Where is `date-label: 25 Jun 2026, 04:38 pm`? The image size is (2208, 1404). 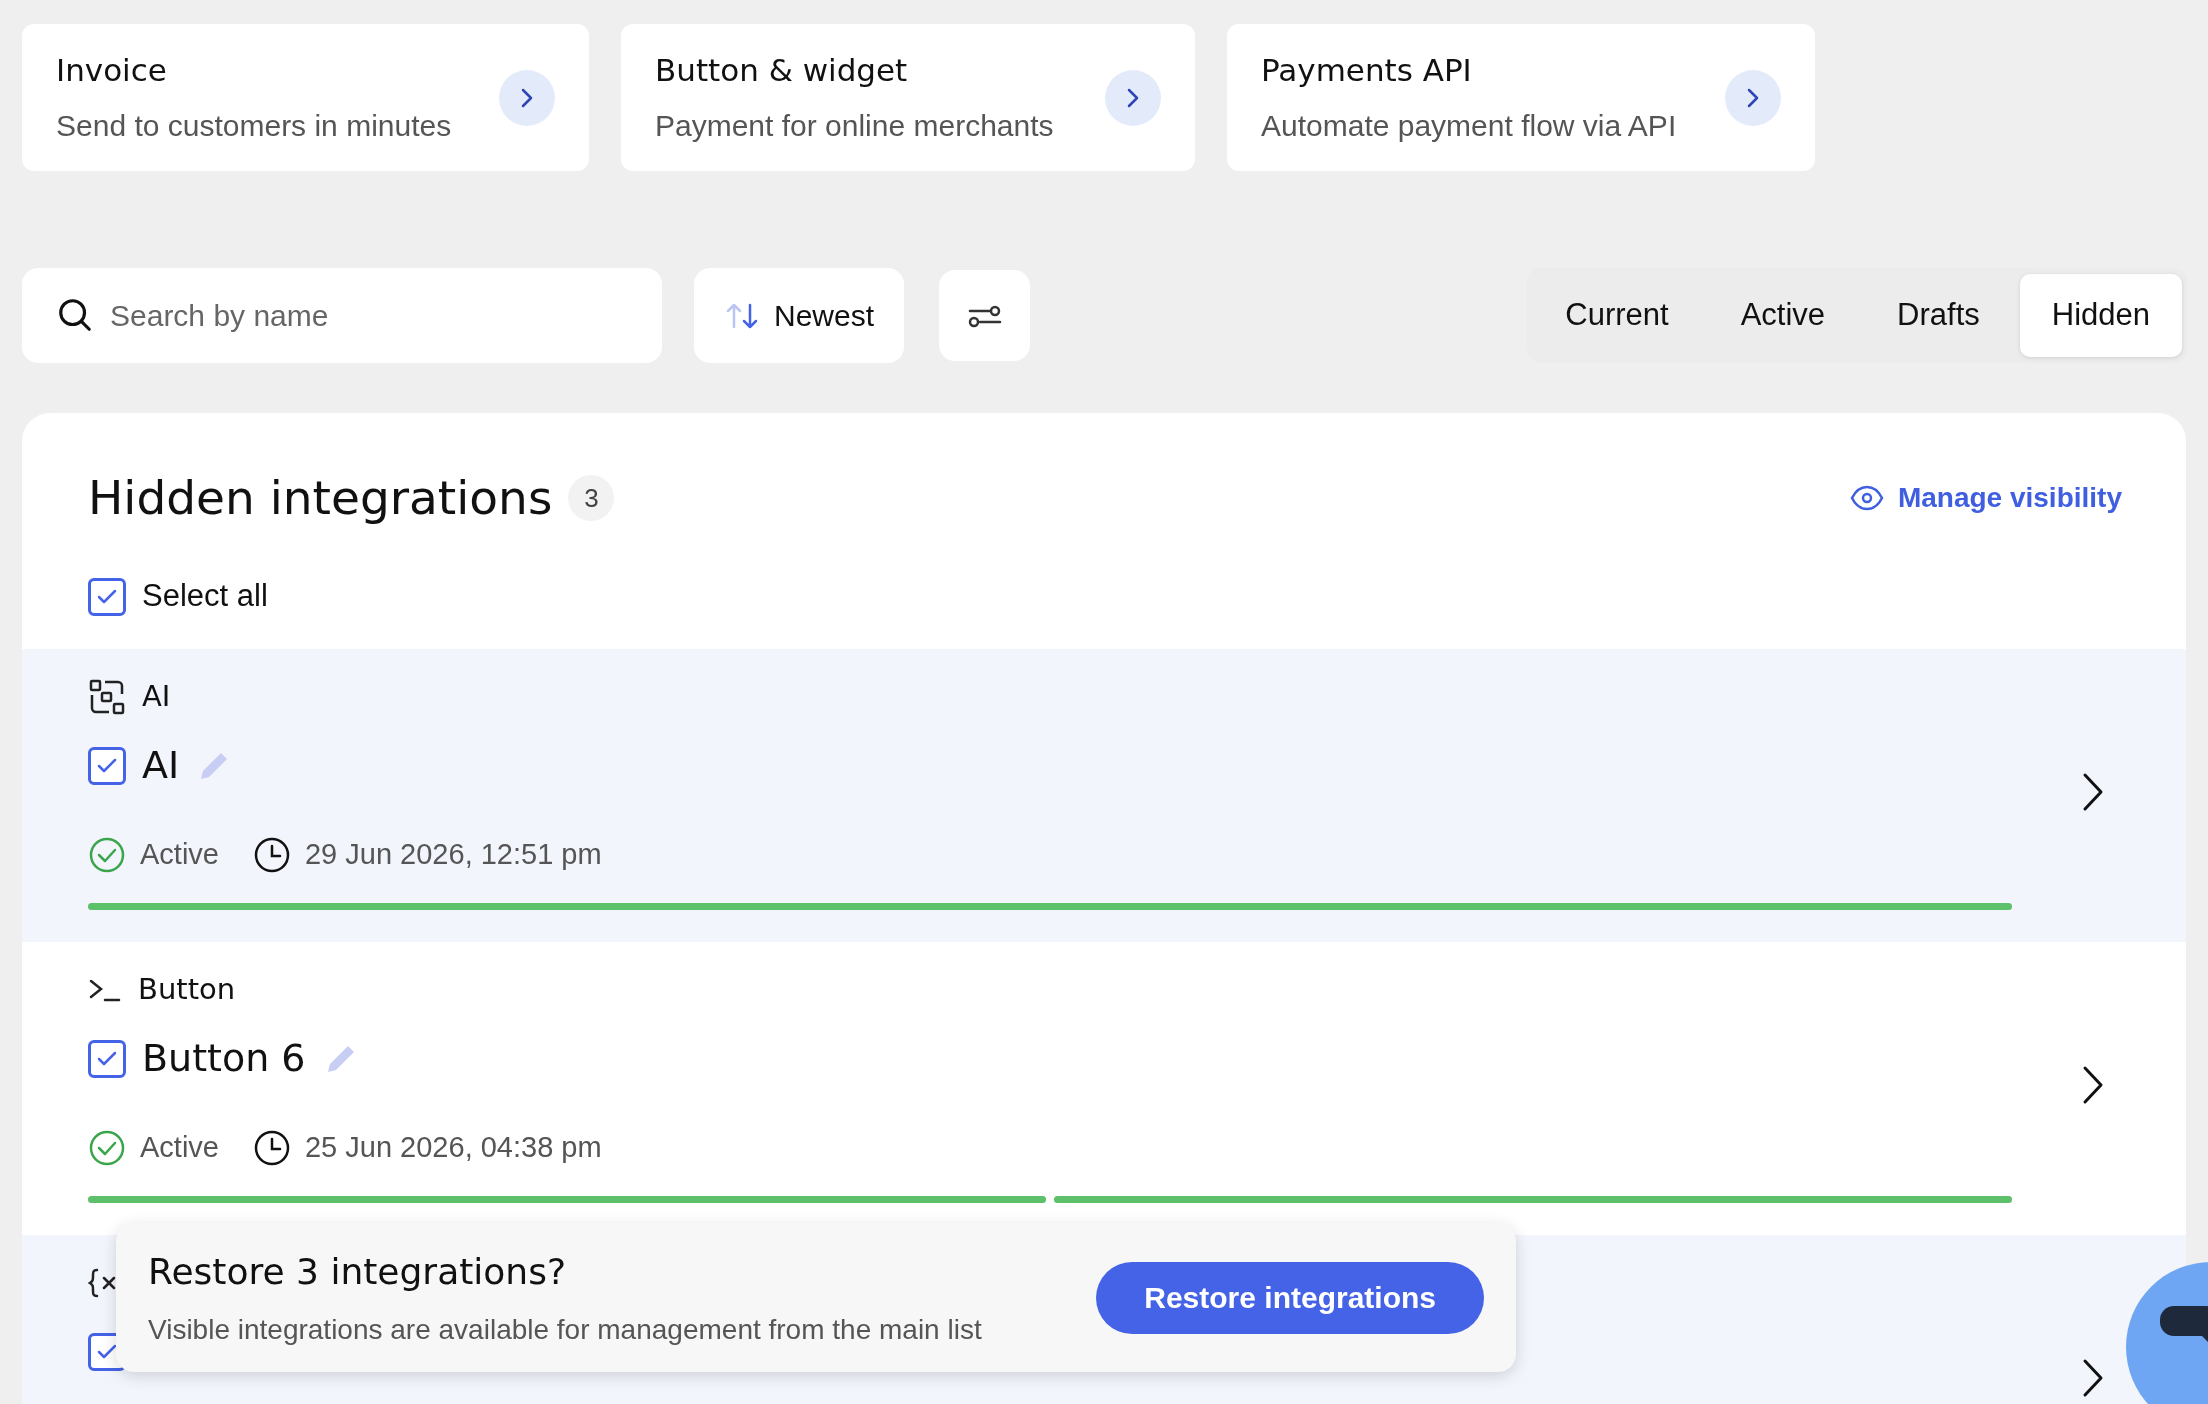 date-label: 25 Jun 2026, 04:38 pm is located at coordinates (453, 1147).